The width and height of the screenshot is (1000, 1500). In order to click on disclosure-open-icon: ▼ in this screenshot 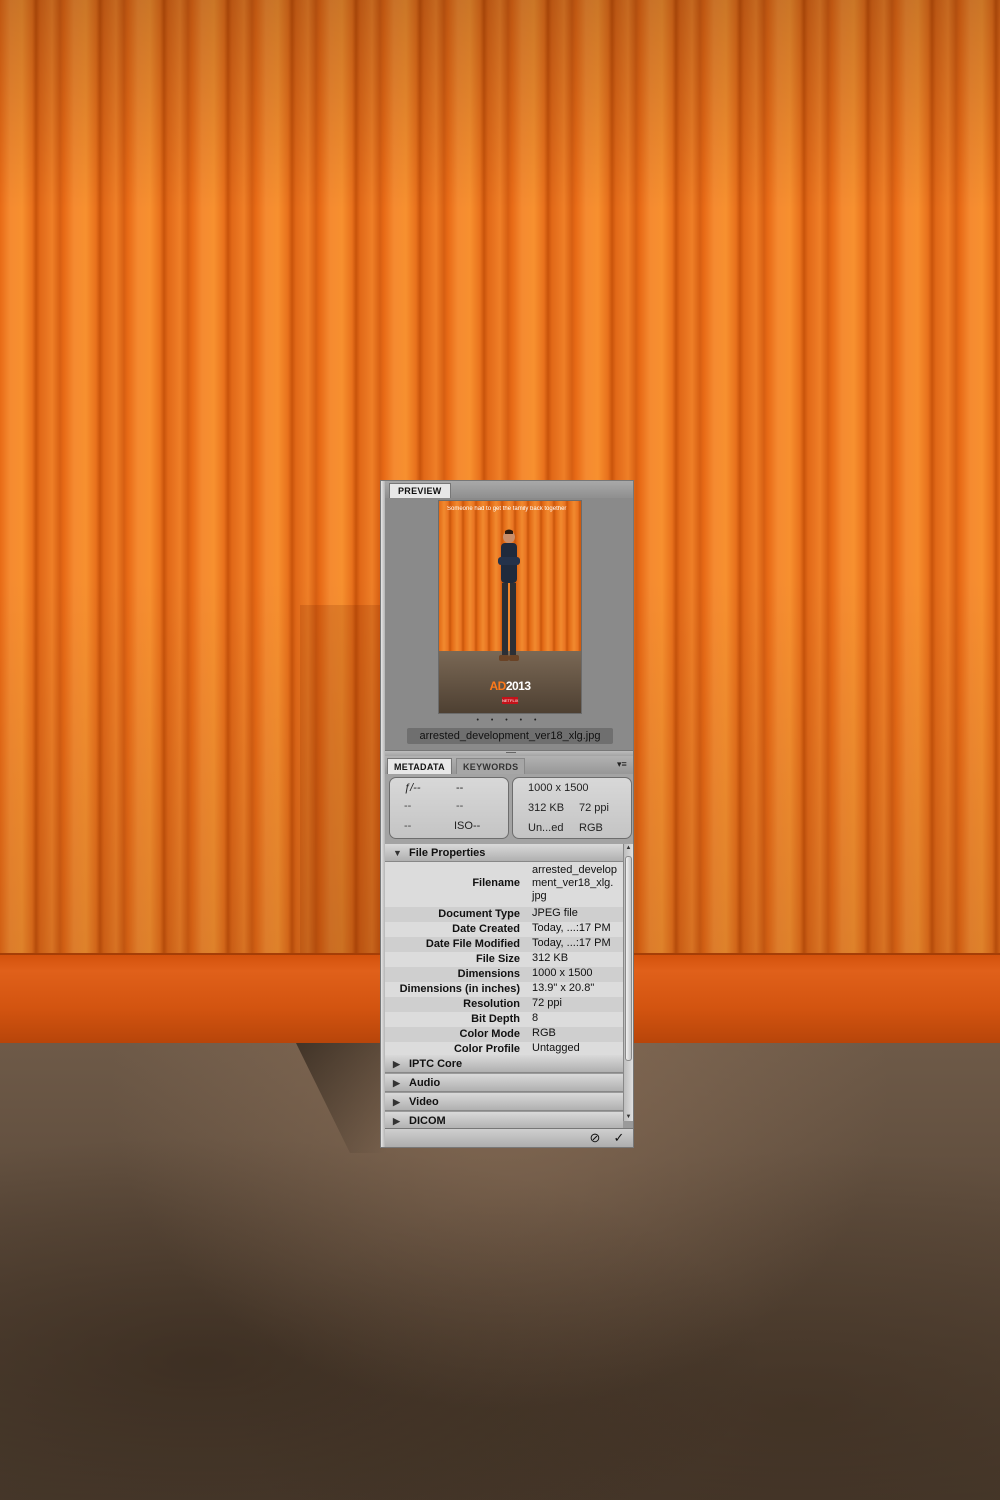, I will do `click(397, 853)`.